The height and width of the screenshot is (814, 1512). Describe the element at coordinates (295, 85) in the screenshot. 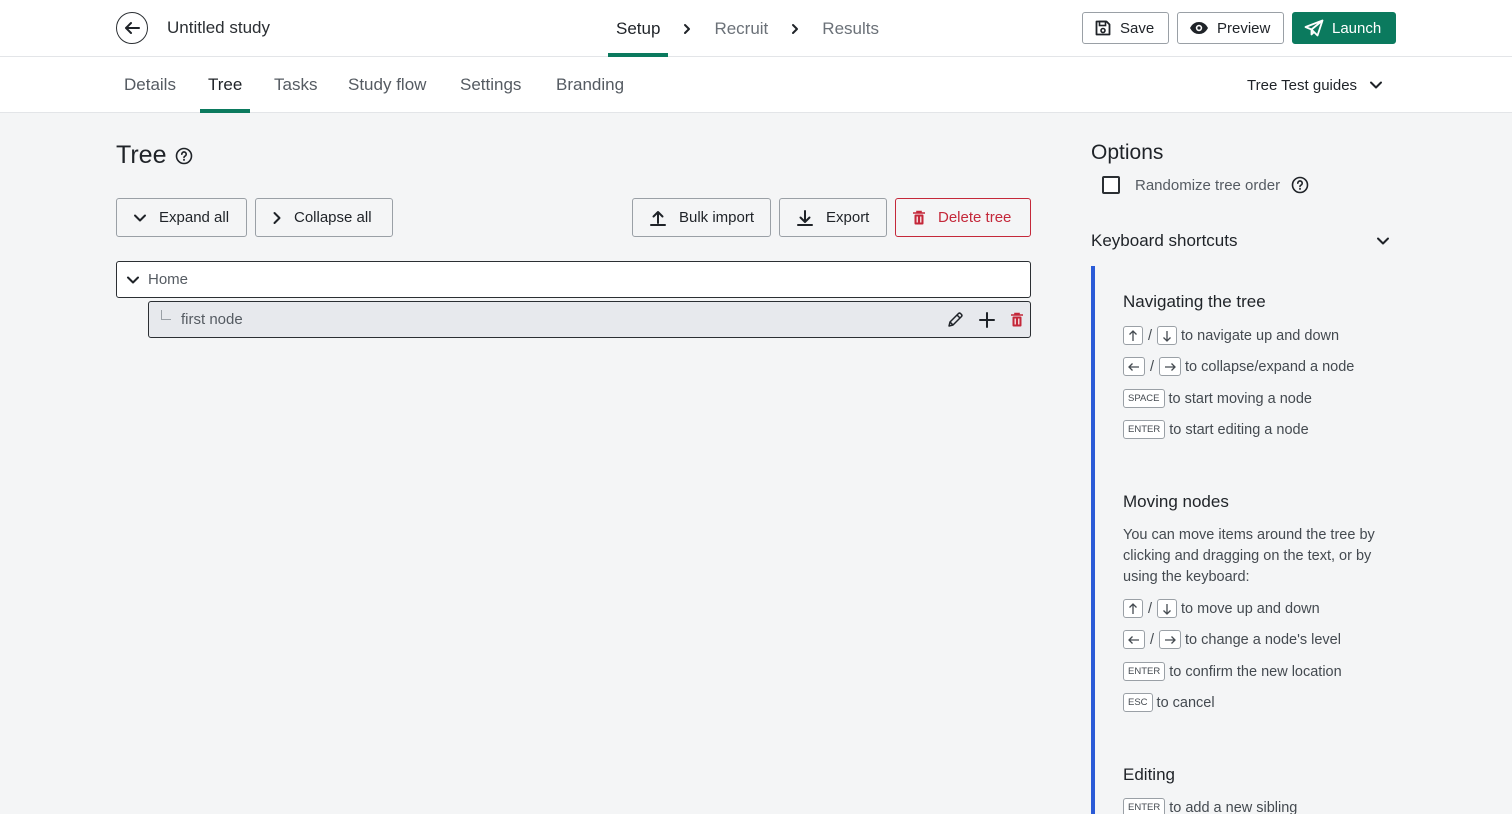

I see `tab-tasks: Tasks` at that location.